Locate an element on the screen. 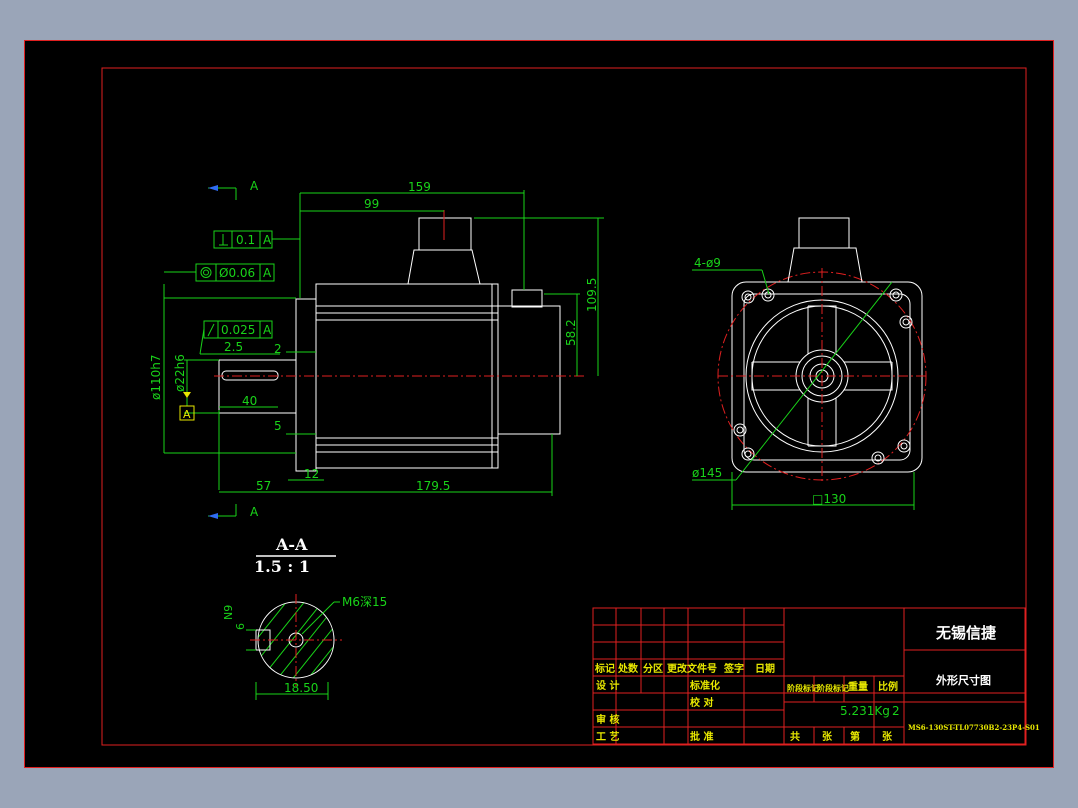 This screenshot has width=1078, height=808. front-square-flange is located at coordinates (827, 377).